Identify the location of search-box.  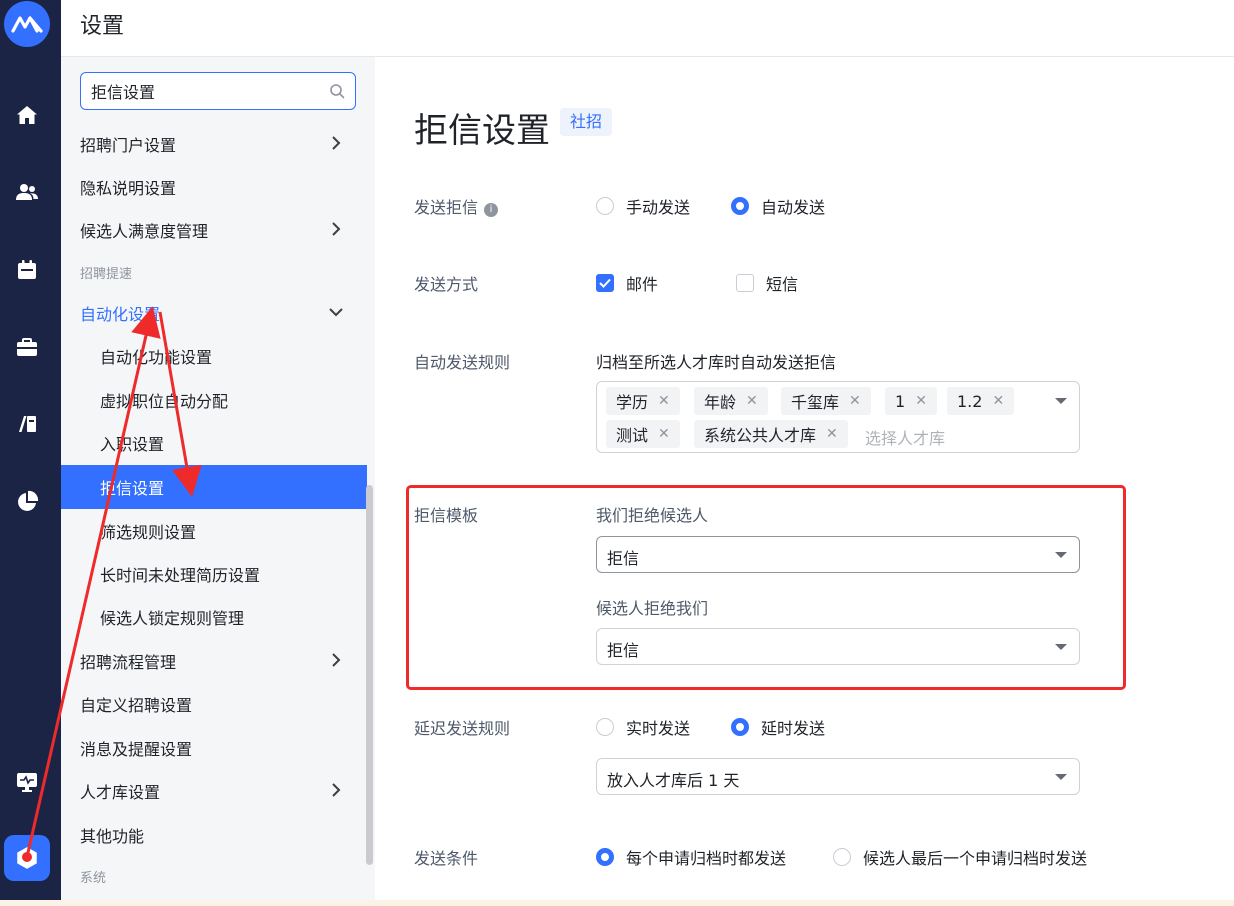
(218, 91).